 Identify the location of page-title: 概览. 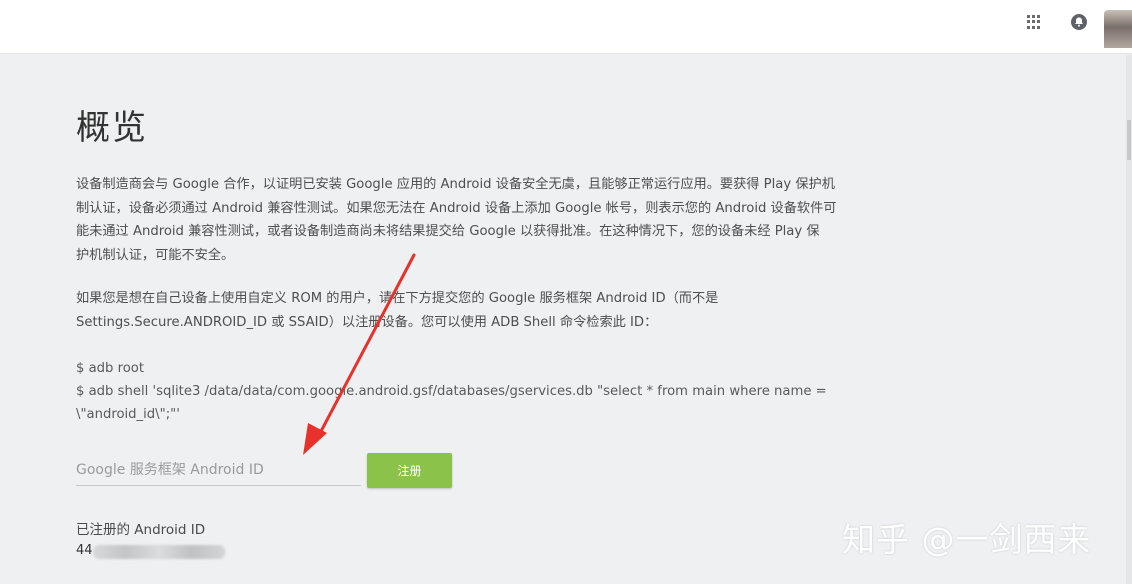
(112, 128).